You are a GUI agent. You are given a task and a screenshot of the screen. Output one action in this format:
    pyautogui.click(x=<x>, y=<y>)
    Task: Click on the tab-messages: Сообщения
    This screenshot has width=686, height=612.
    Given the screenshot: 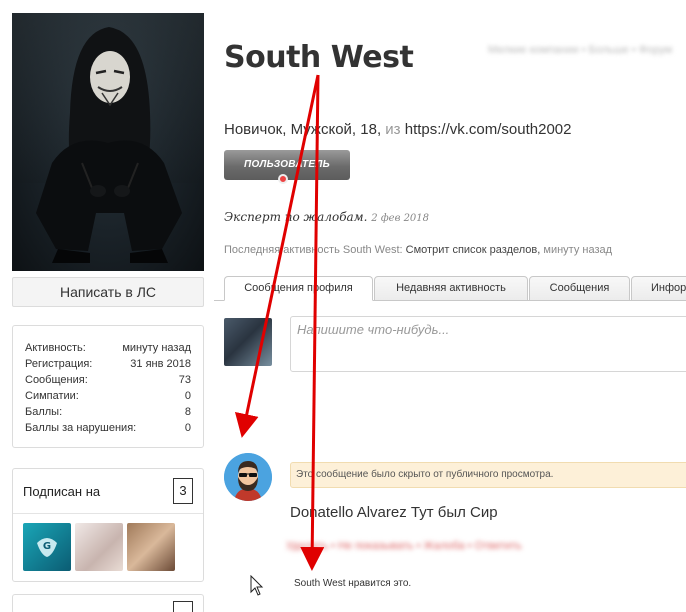 What is the action you would take?
    pyautogui.click(x=579, y=288)
    